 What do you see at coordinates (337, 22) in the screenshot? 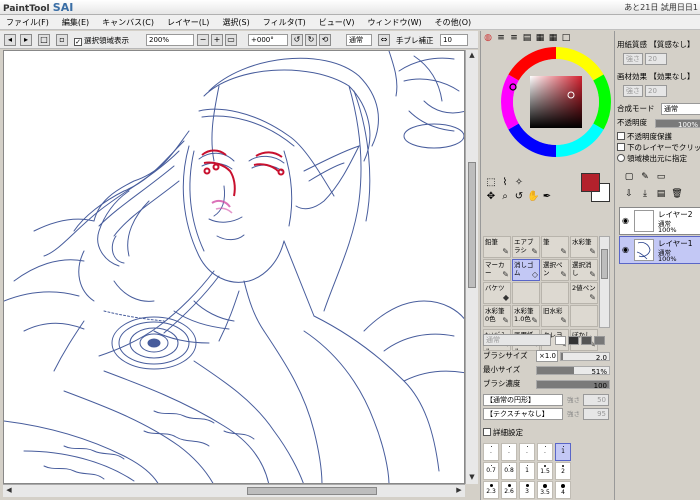
I see `menu-view: ビュー(V)` at bounding box center [337, 22].